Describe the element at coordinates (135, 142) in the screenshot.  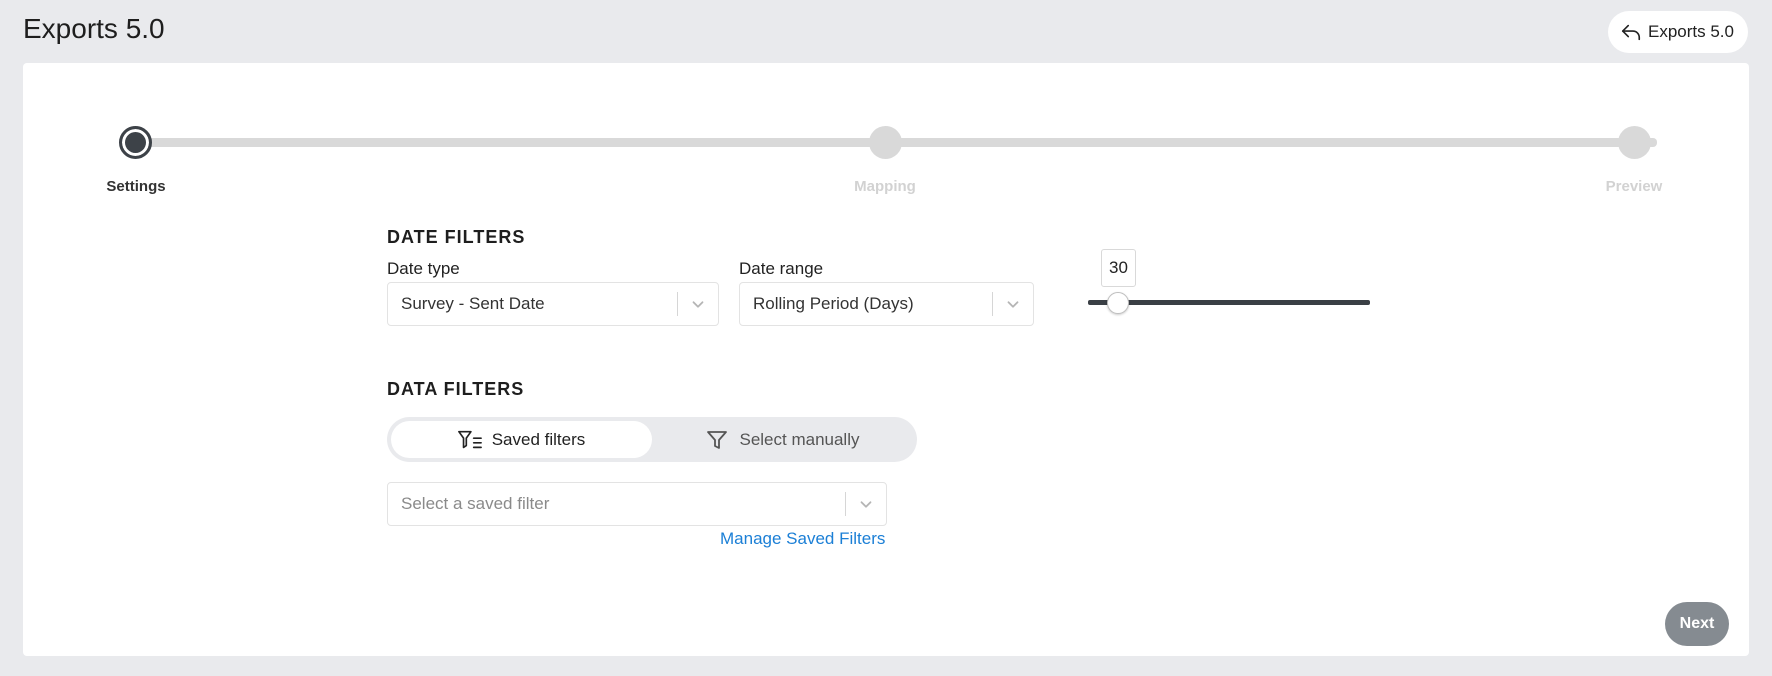
I see `step-dot-settings` at that location.